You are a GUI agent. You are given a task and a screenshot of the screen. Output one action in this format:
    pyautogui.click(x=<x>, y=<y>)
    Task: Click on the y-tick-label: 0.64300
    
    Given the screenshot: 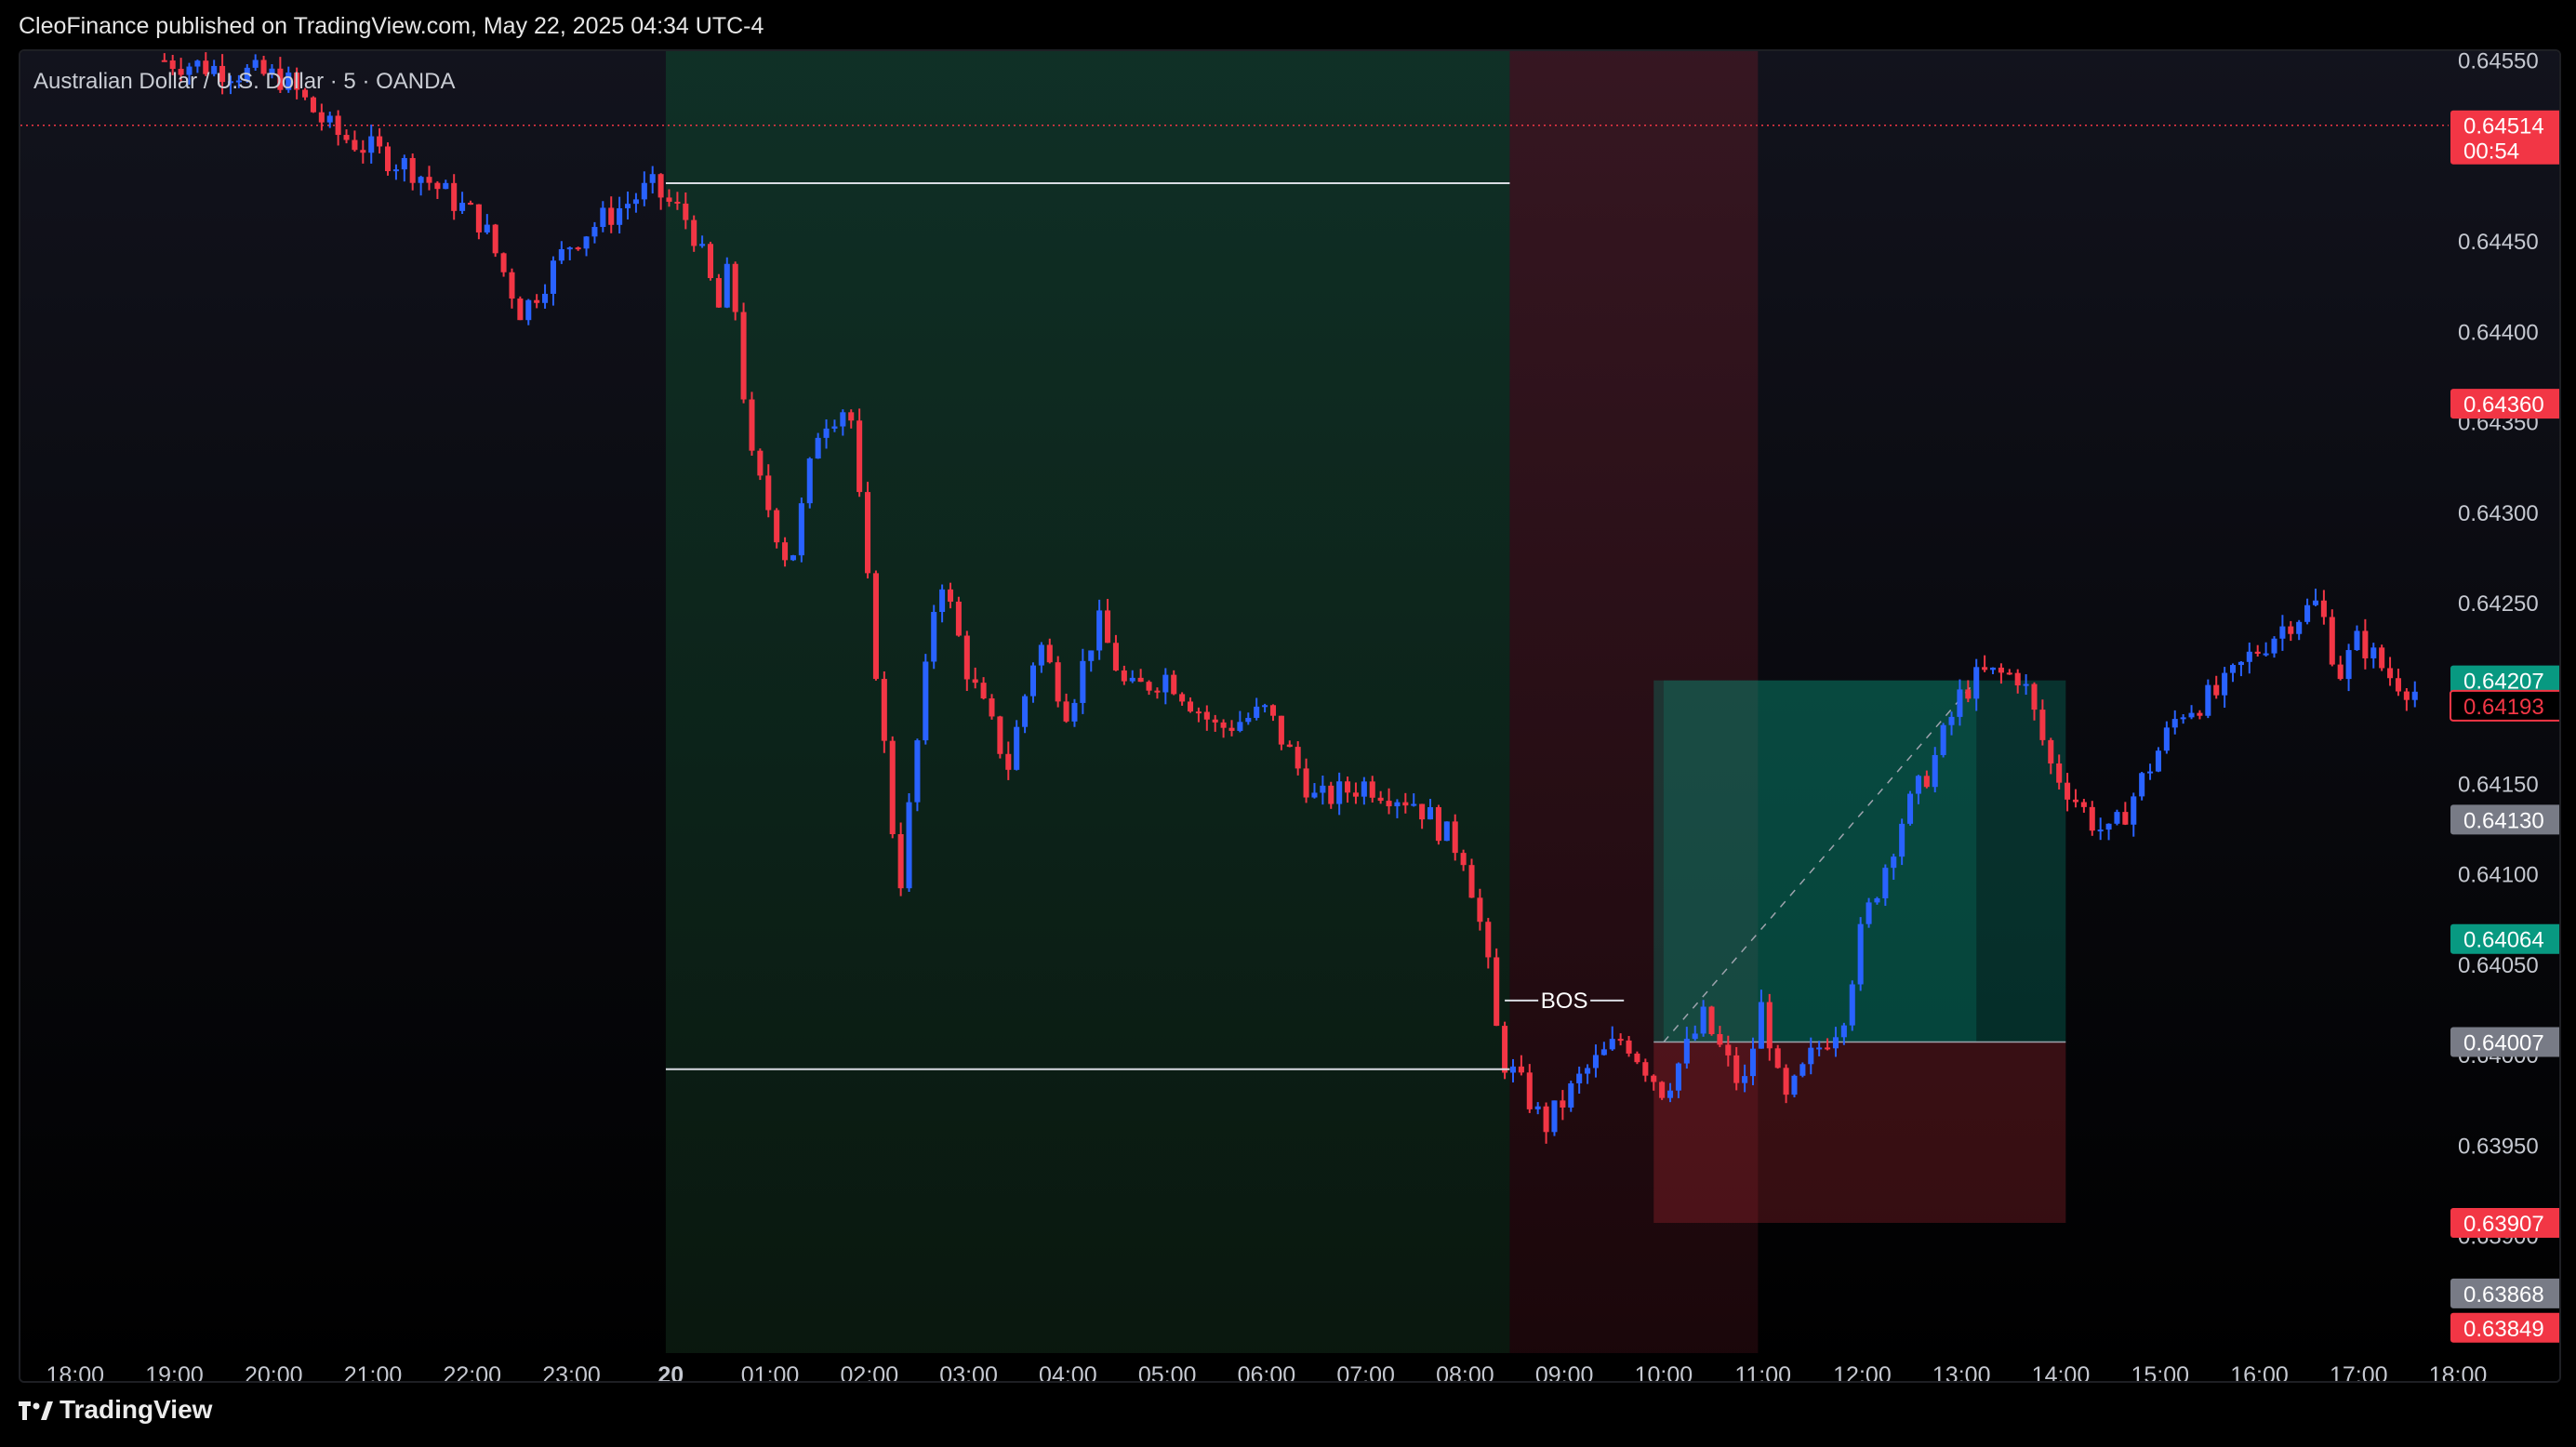 What is the action you would take?
    pyautogui.click(x=2498, y=513)
    